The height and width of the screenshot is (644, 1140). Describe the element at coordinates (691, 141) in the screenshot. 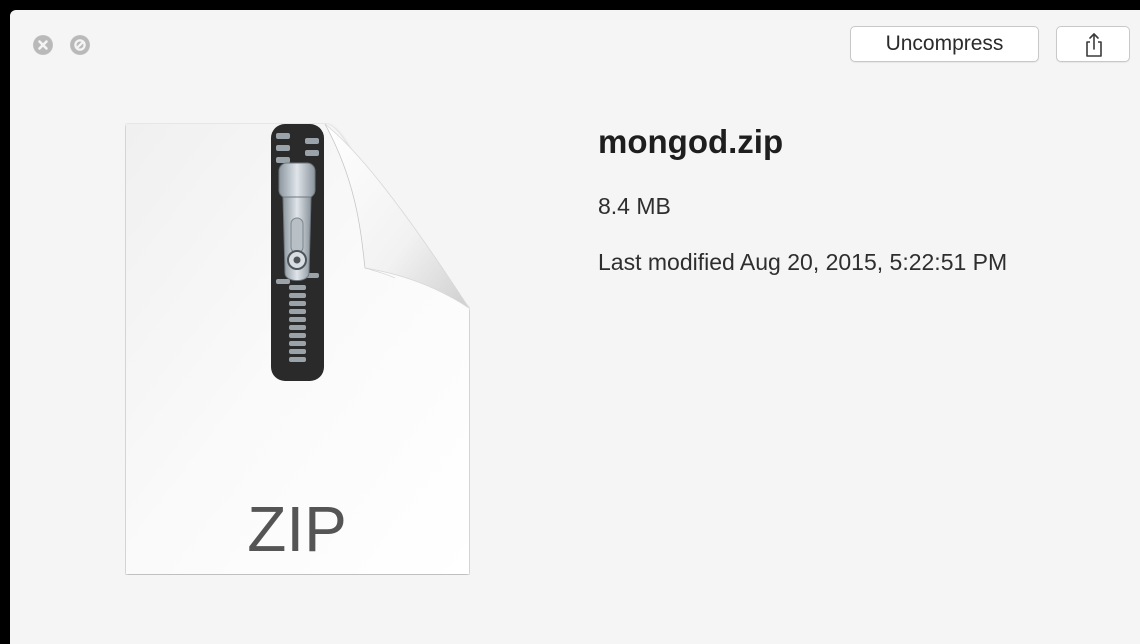

I see `file-name: mongod.zip` at that location.